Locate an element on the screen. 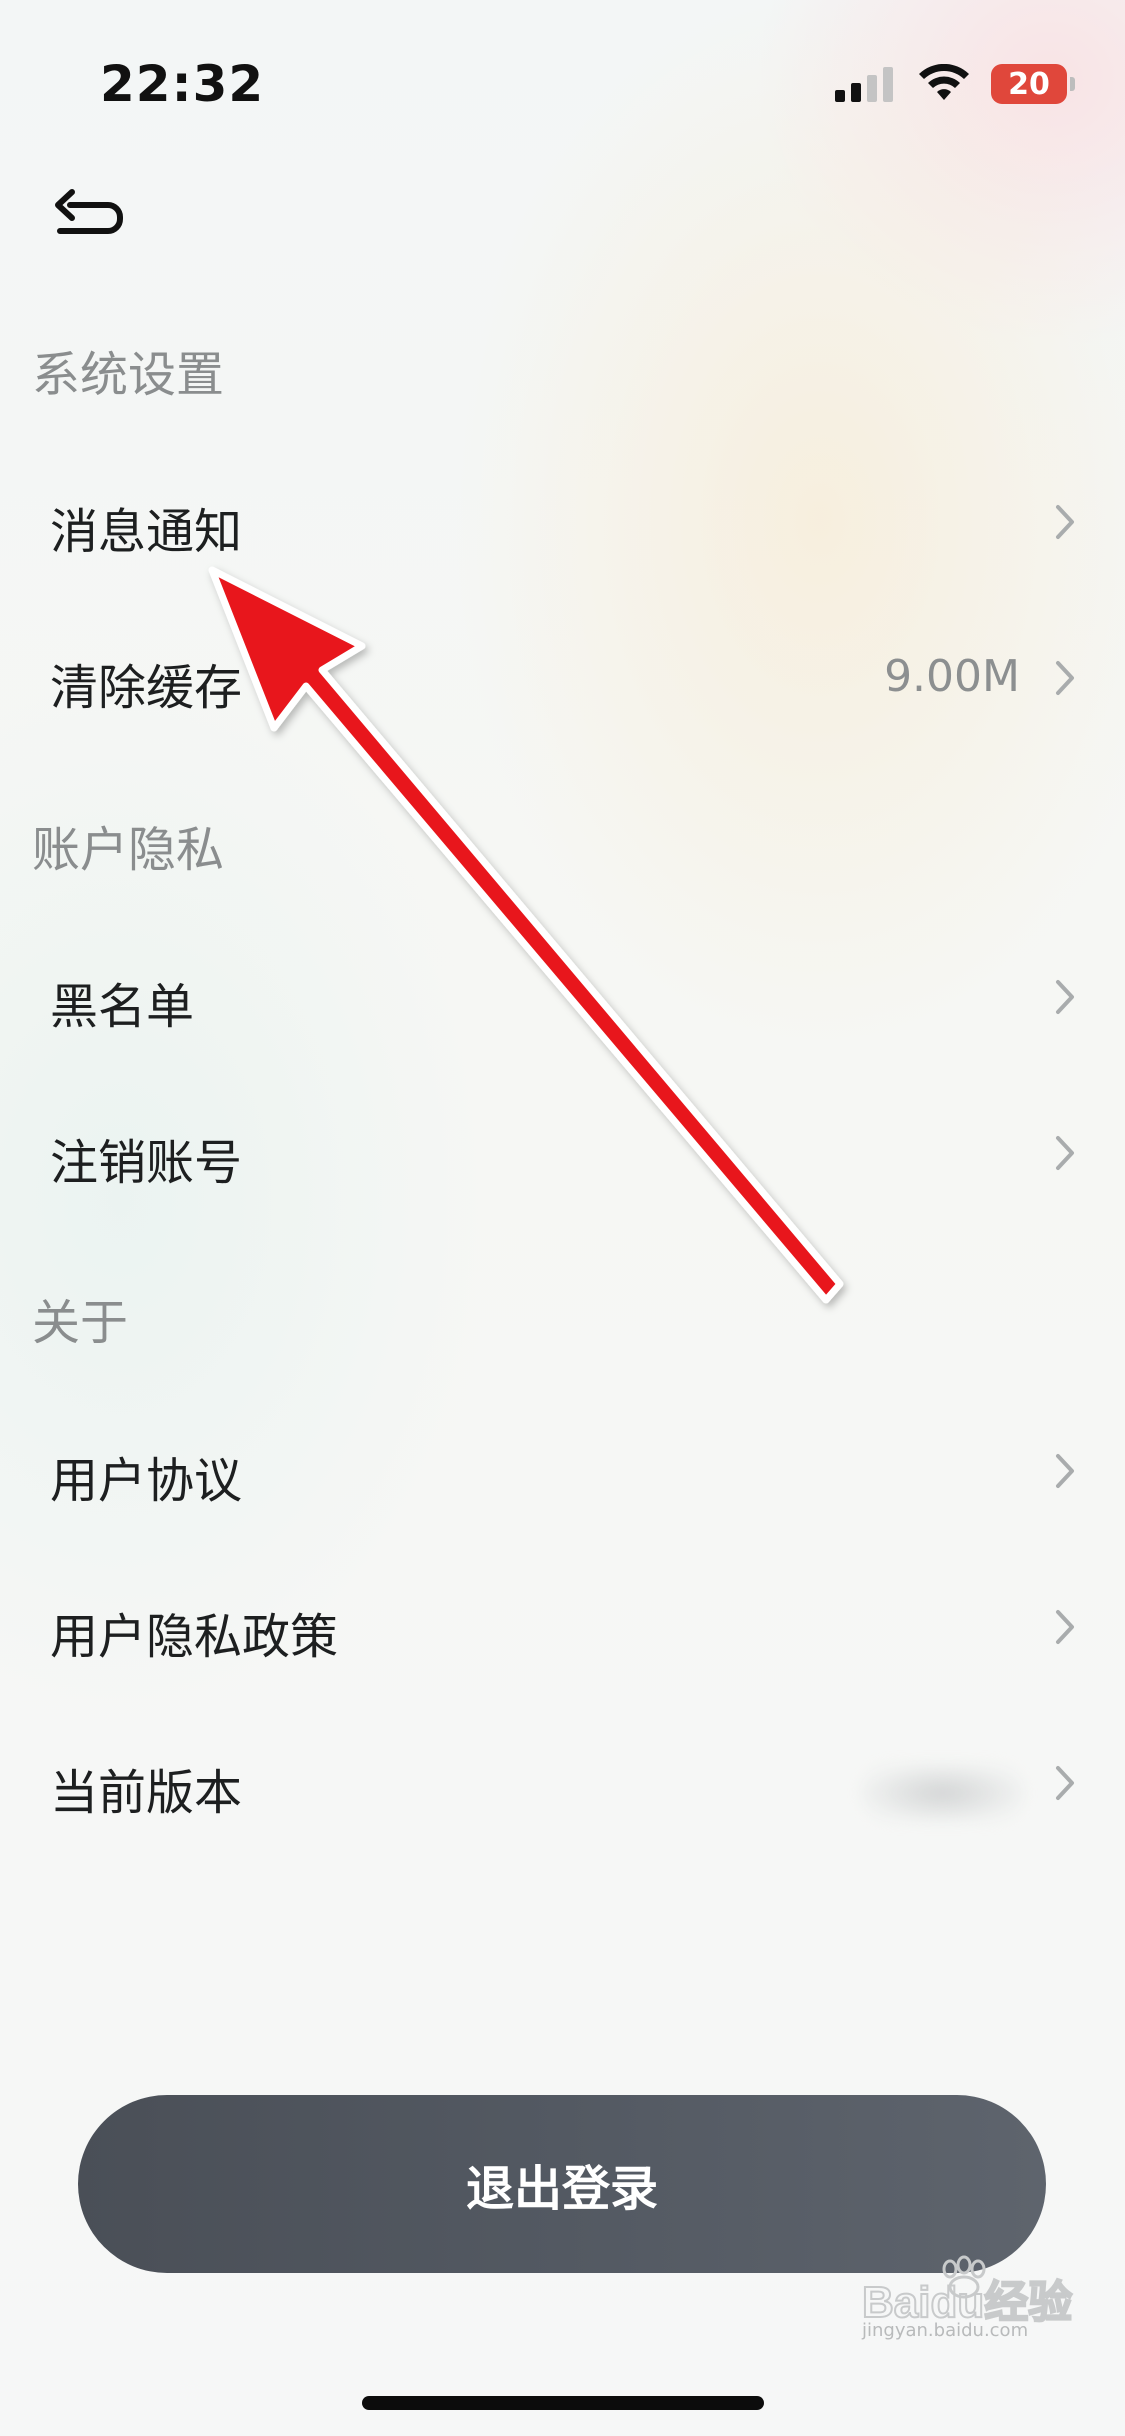 The width and height of the screenshot is (1125, 2436). settings-row-current-version: 当前版本 is located at coordinates (562, 1783).